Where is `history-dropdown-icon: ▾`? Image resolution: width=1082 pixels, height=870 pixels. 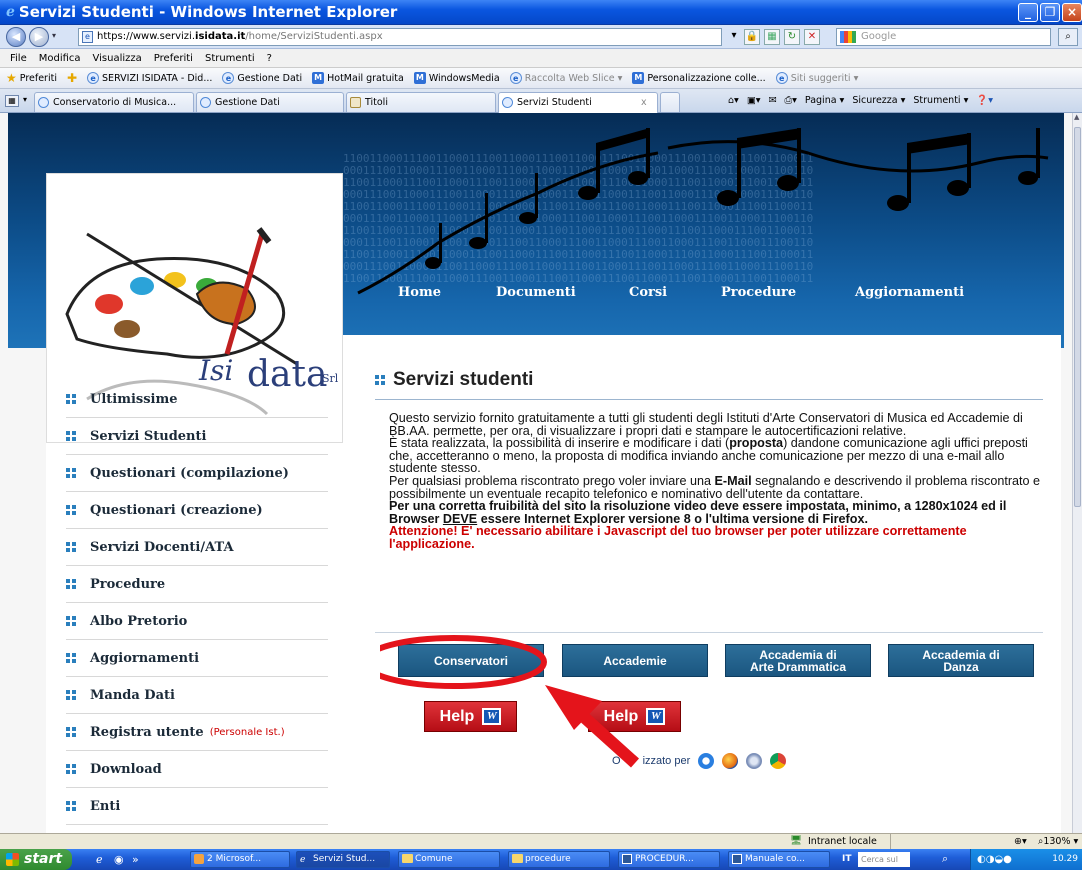 history-dropdown-icon: ▾ is located at coordinates (54, 35).